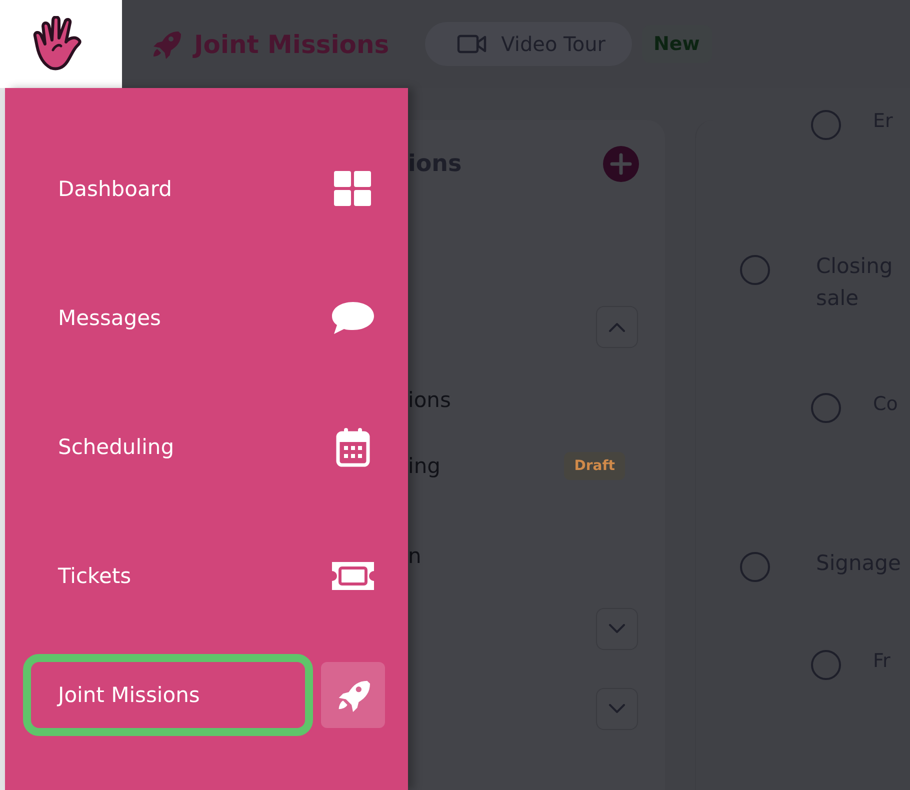  I want to click on sidebar-item: Dashboard, so click(115, 188).